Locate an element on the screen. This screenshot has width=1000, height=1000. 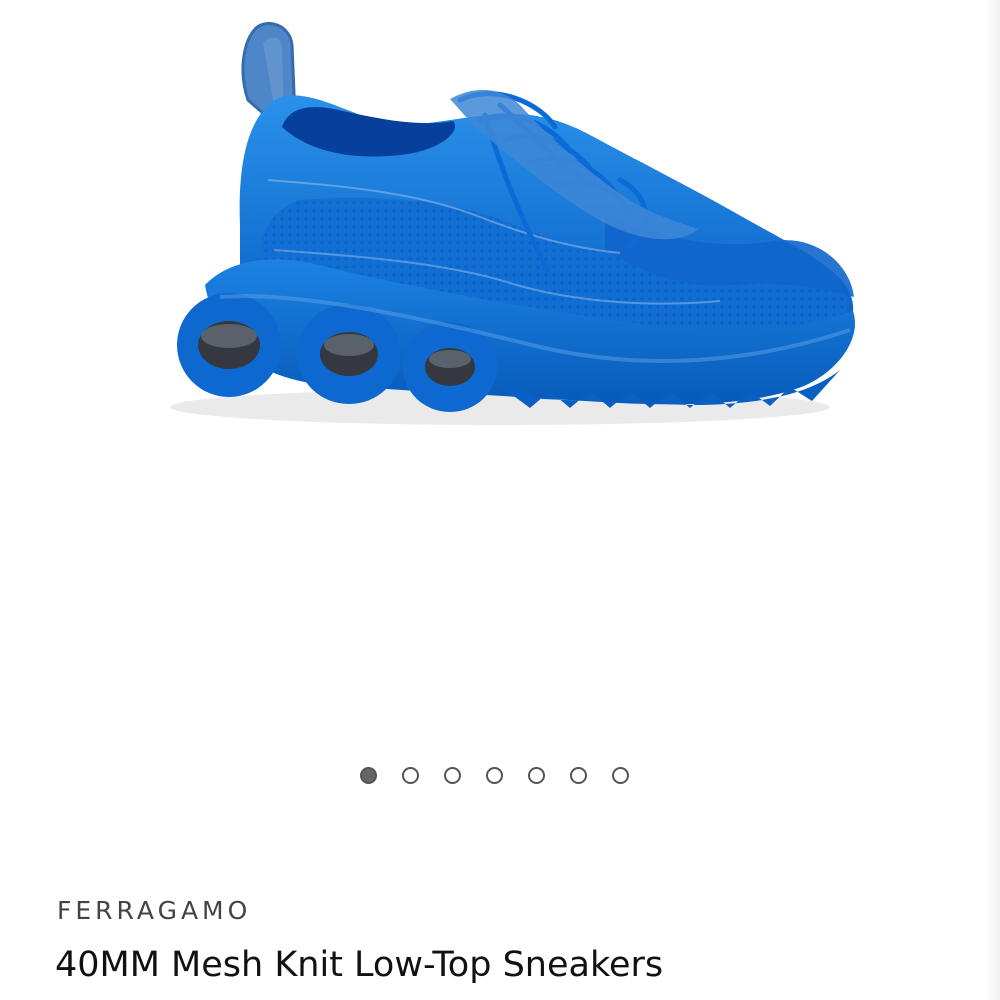
page-edge-shadow is located at coordinates (993, 500).